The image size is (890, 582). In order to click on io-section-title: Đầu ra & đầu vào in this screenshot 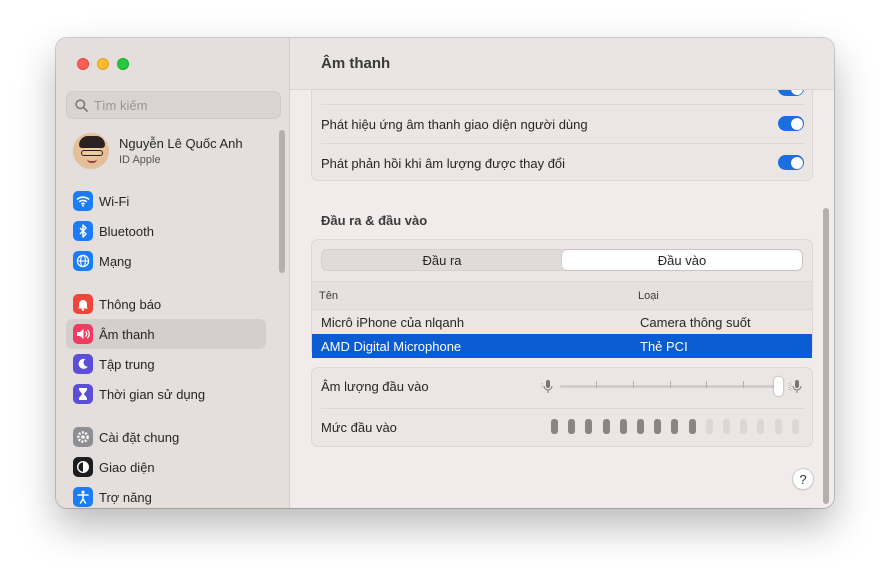, I will do `click(374, 220)`.